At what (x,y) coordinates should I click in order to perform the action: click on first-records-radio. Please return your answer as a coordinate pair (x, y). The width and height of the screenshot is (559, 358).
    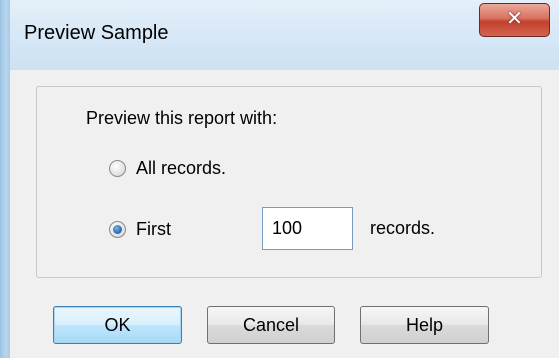
    Looking at the image, I should click on (117, 229).